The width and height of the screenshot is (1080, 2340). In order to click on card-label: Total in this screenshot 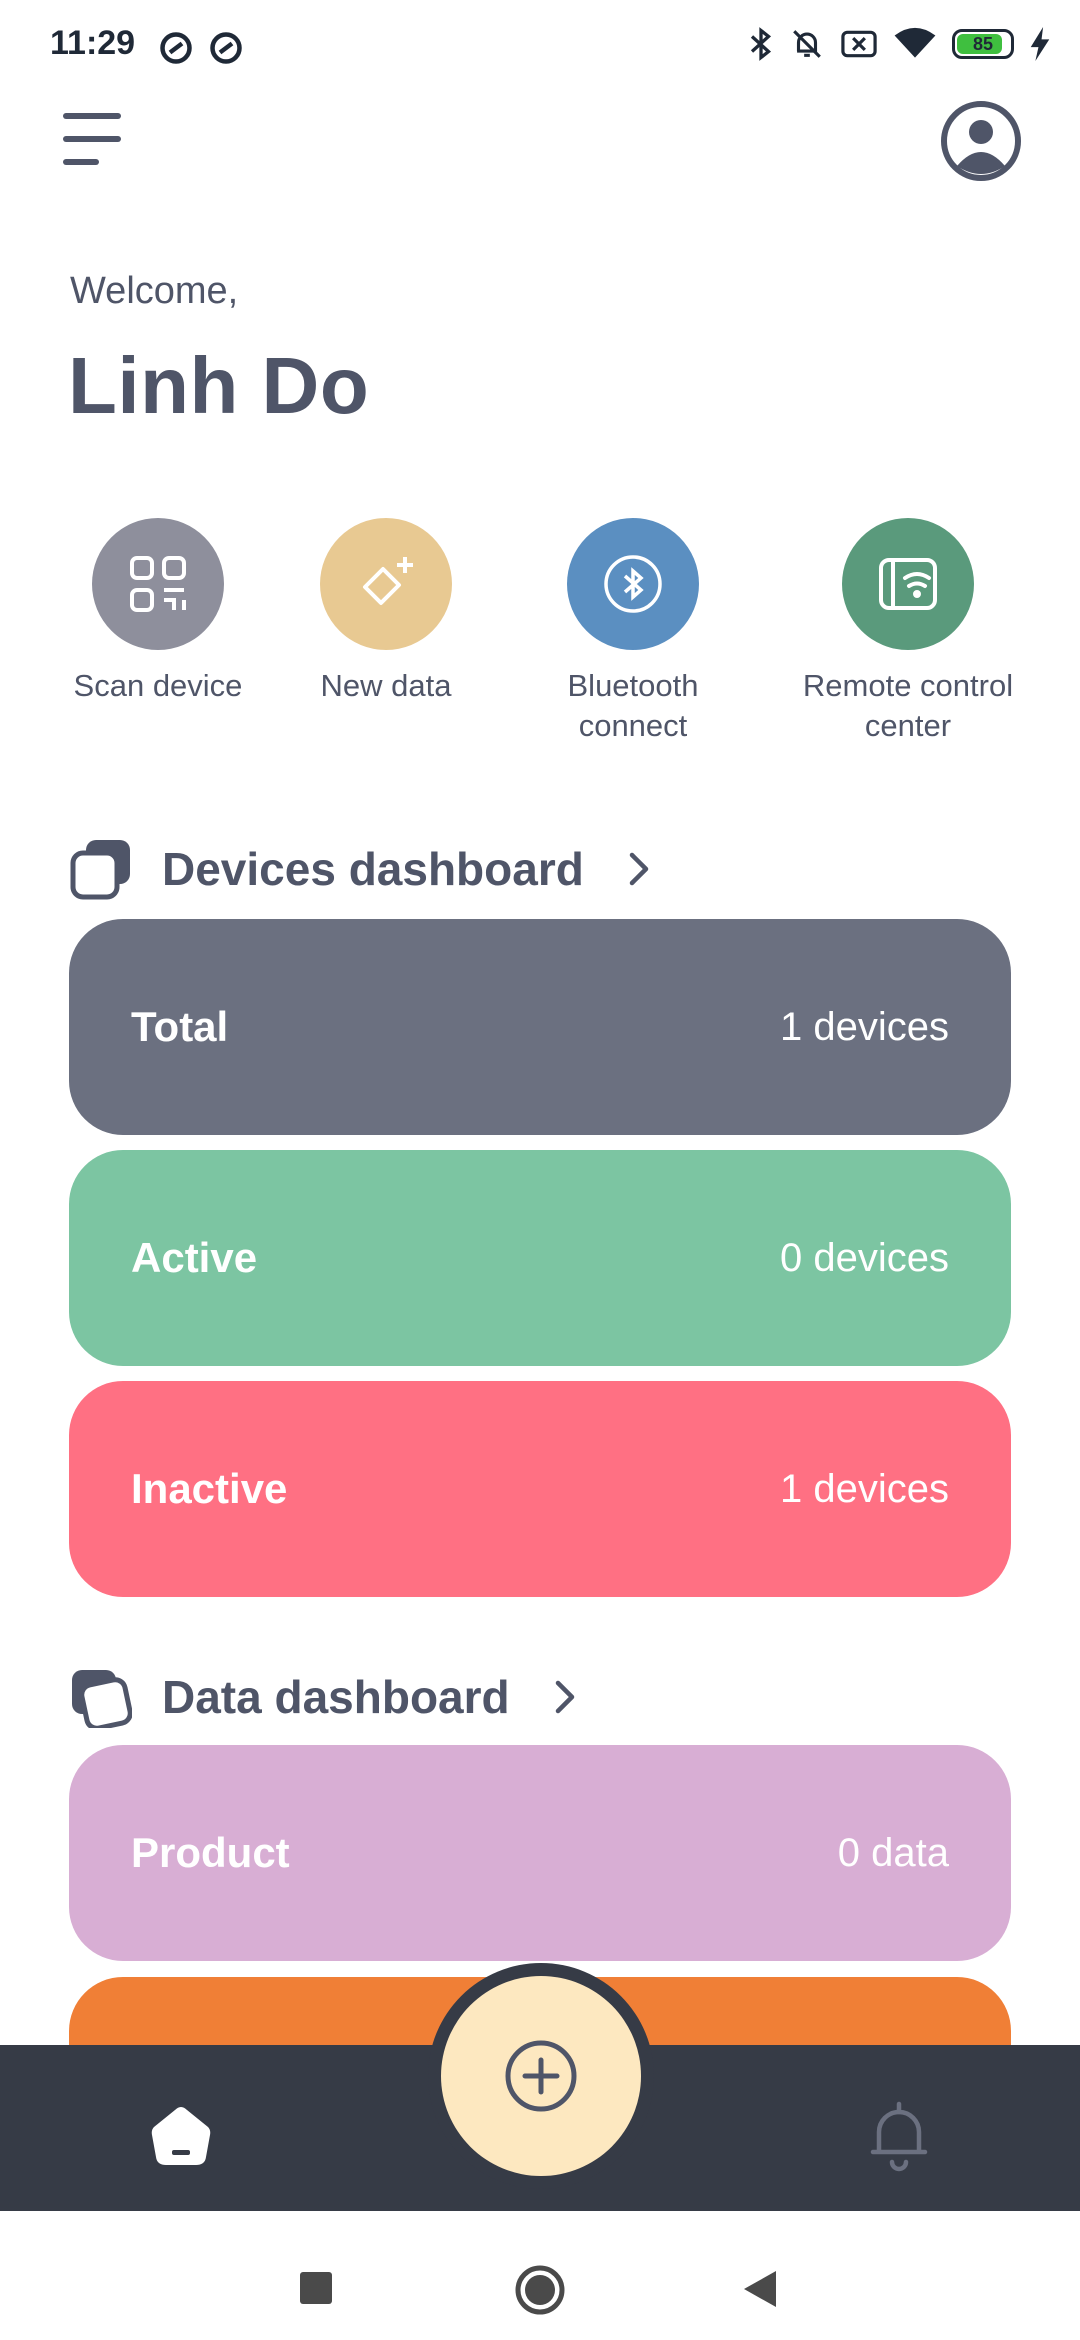, I will do `click(180, 1026)`.